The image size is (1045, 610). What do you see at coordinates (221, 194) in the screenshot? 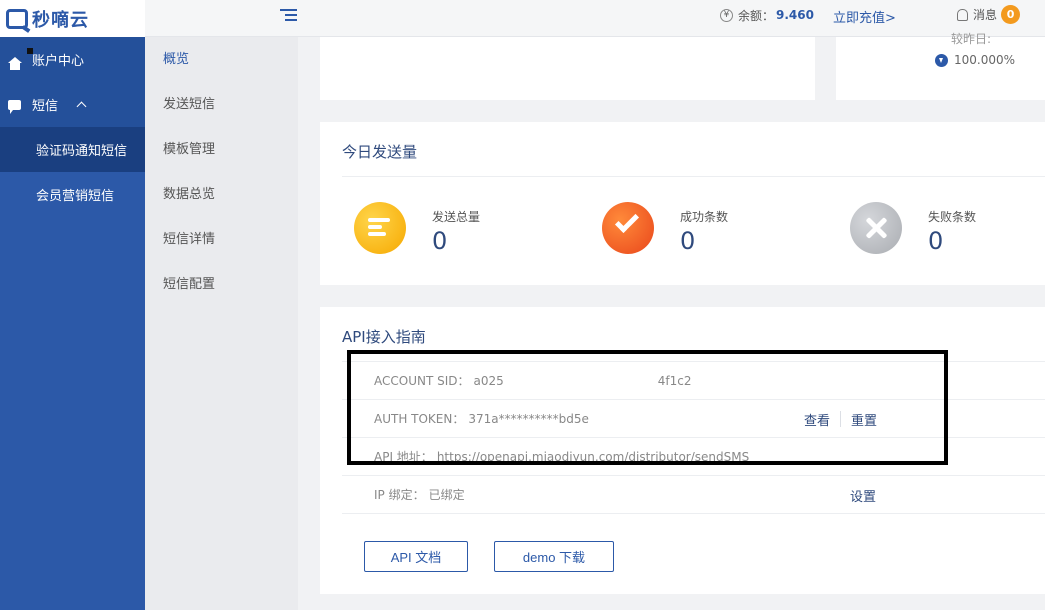
I see `subnav-item-data-overview: 数据总览` at bounding box center [221, 194].